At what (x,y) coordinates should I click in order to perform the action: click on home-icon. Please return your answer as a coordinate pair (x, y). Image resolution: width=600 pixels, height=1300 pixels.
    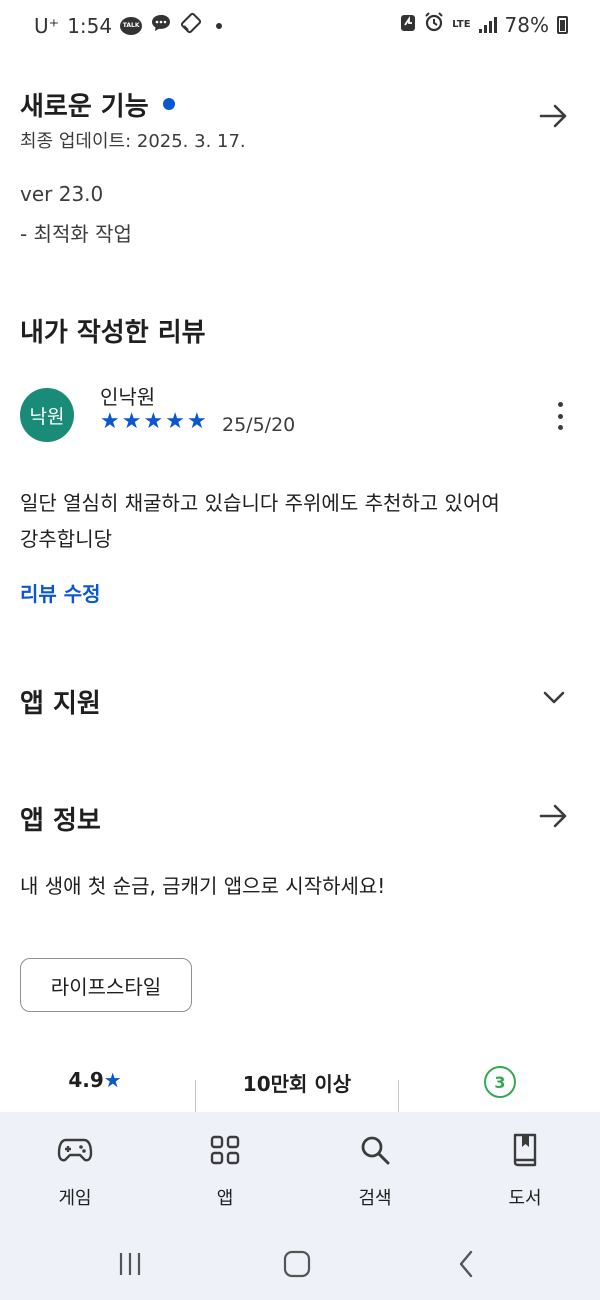
    Looking at the image, I should click on (297, 1264).